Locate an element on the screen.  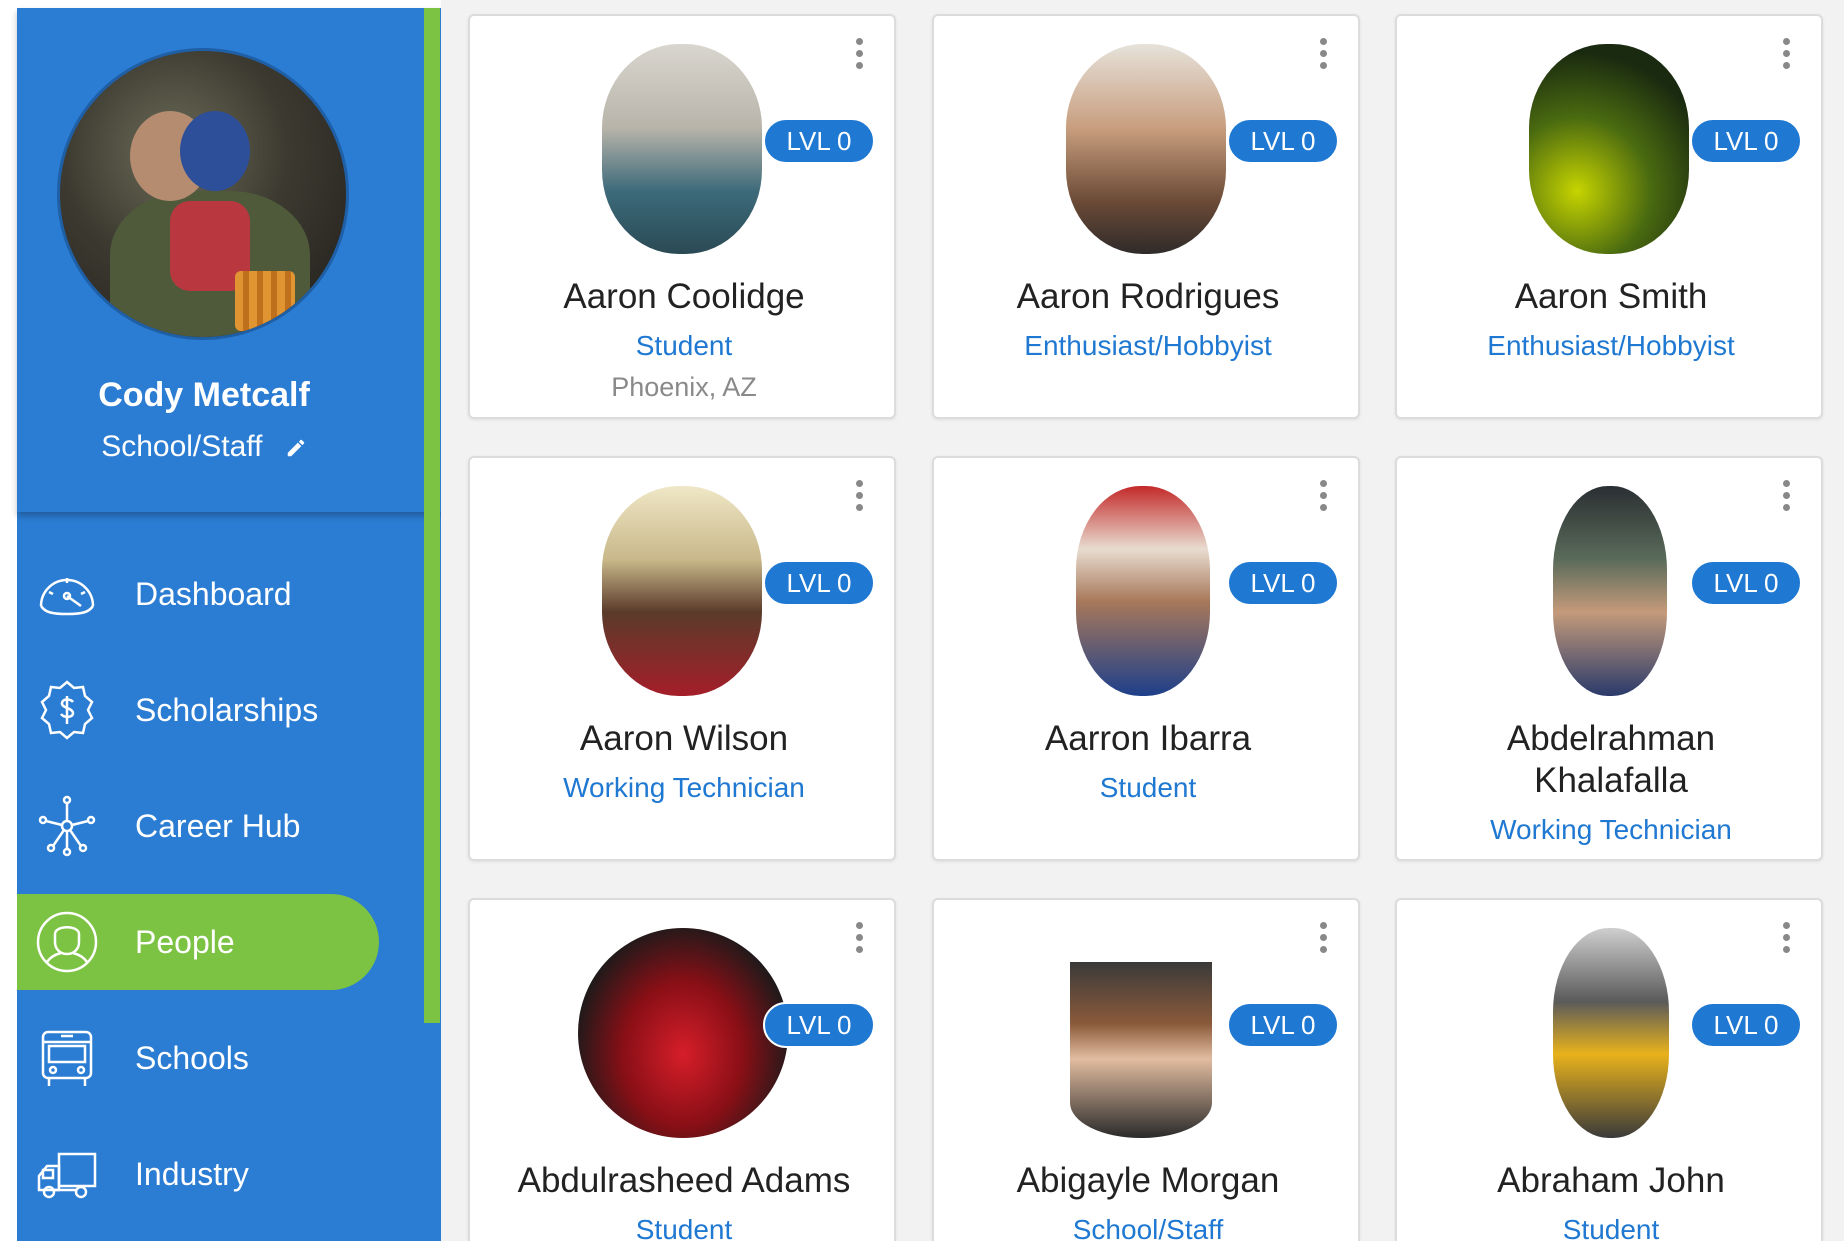
person-card: LVL 0 Aaron Wilson Working Technician is located at coordinates (682, 658).